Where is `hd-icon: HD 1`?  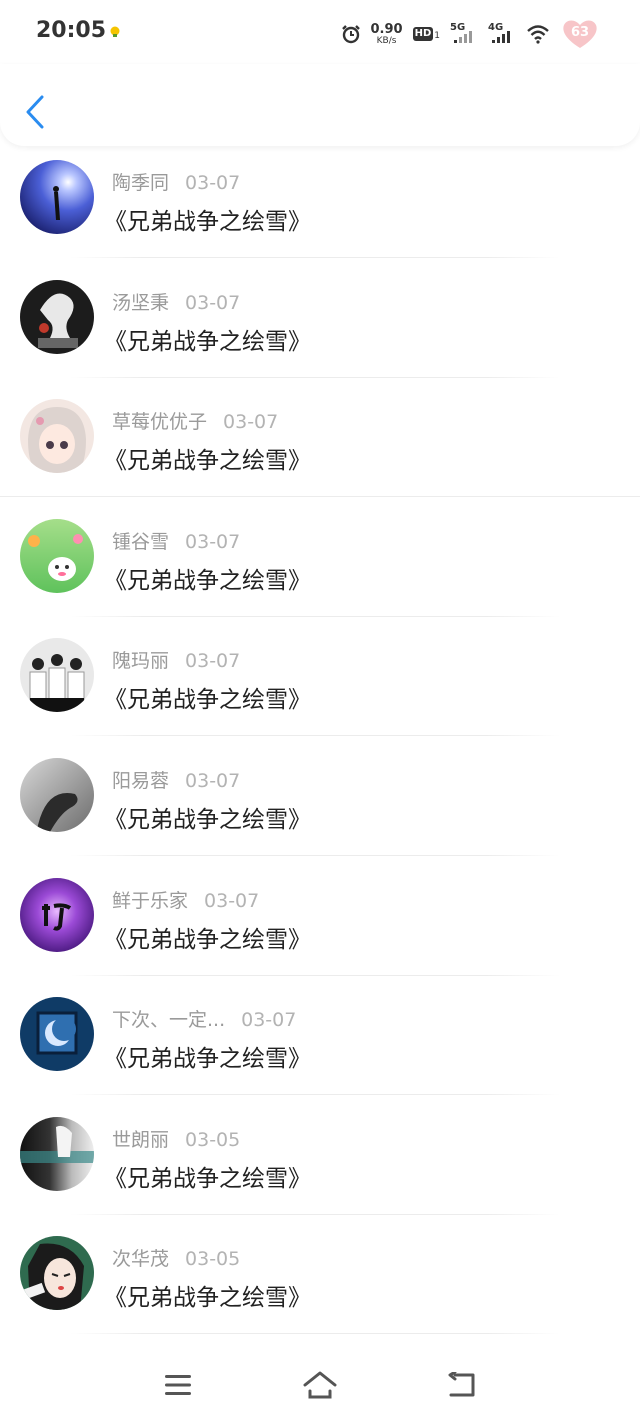
hd-icon: HD 1 is located at coordinates (426, 34).